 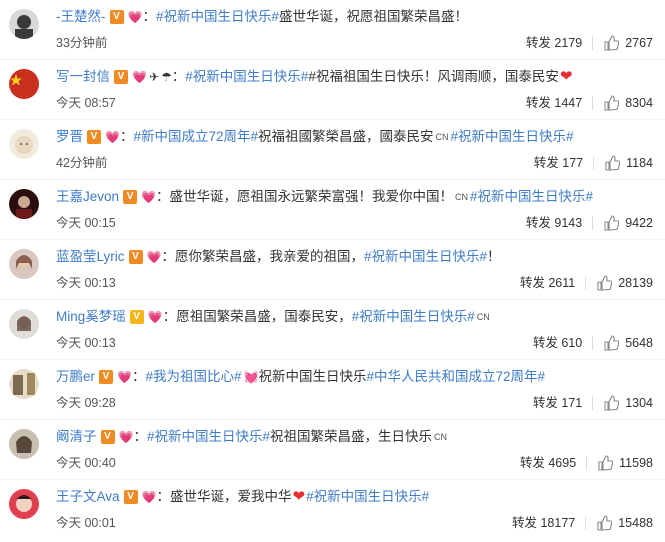 I want to click on like-button: 8304, so click(x=628, y=103).